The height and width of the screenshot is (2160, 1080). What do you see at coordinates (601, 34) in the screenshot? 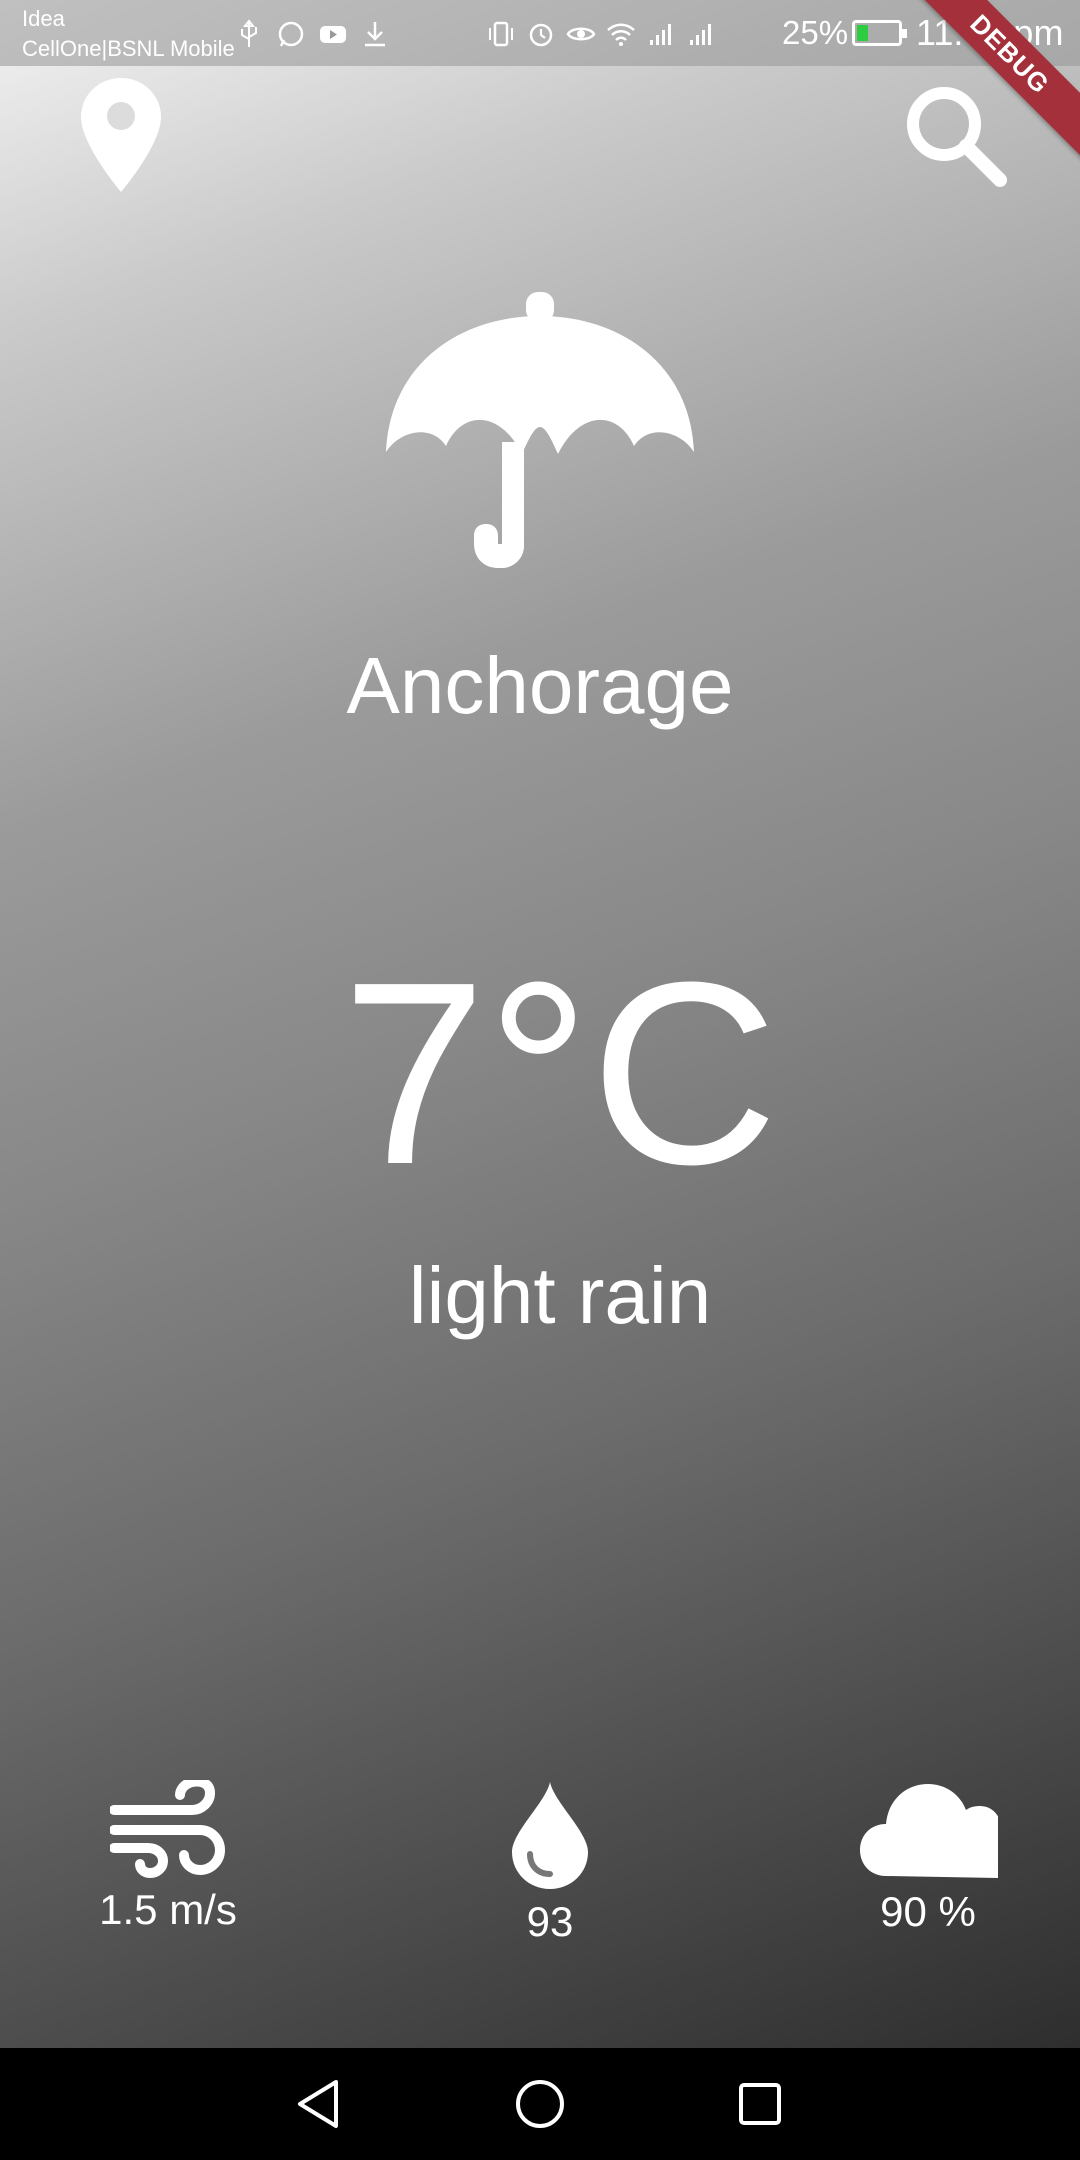
I see `system-icons` at bounding box center [601, 34].